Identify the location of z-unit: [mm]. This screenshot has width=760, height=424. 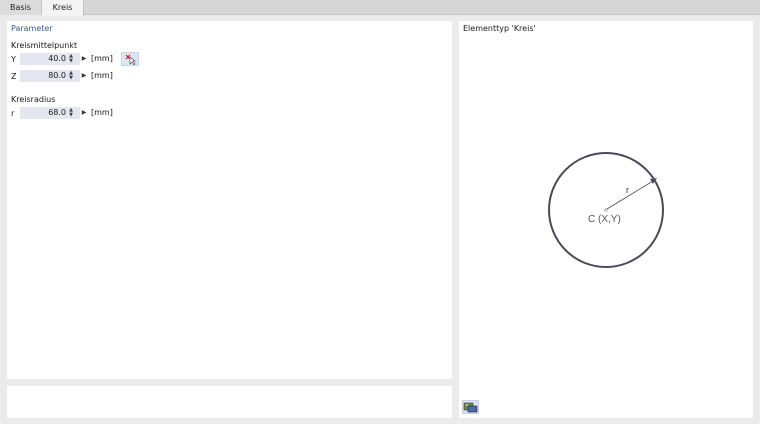
(102, 75).